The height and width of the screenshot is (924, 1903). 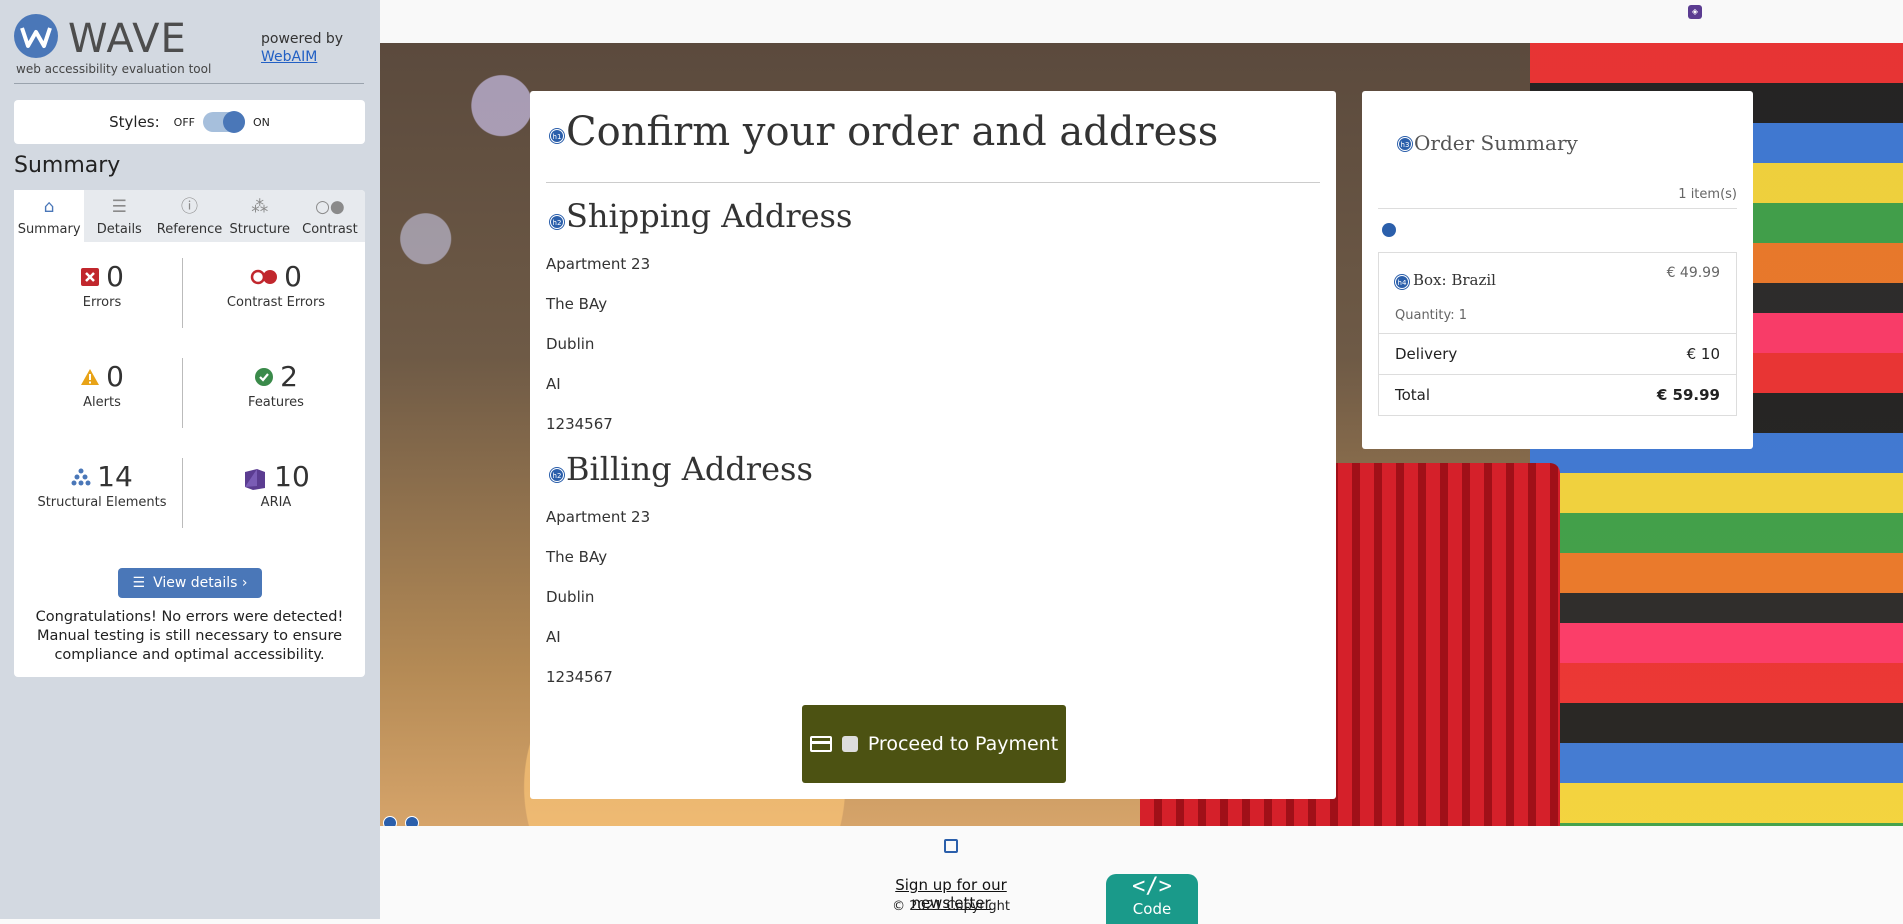 I want to click on tab-reference: ⓘ Reference, so click(x=189, y=216).